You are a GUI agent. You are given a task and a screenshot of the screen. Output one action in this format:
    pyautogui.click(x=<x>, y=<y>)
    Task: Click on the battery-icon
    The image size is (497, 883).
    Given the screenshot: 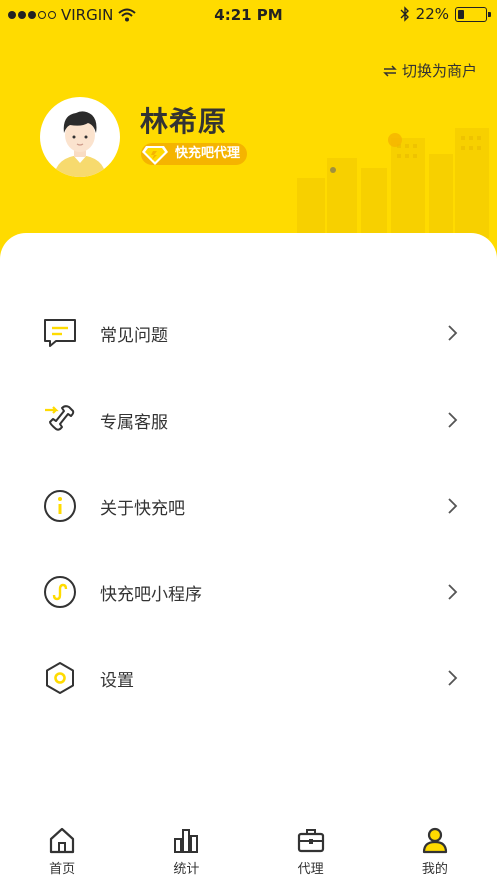 What is the action you would take?
    pyautogui.click(x=473, y=14)
    